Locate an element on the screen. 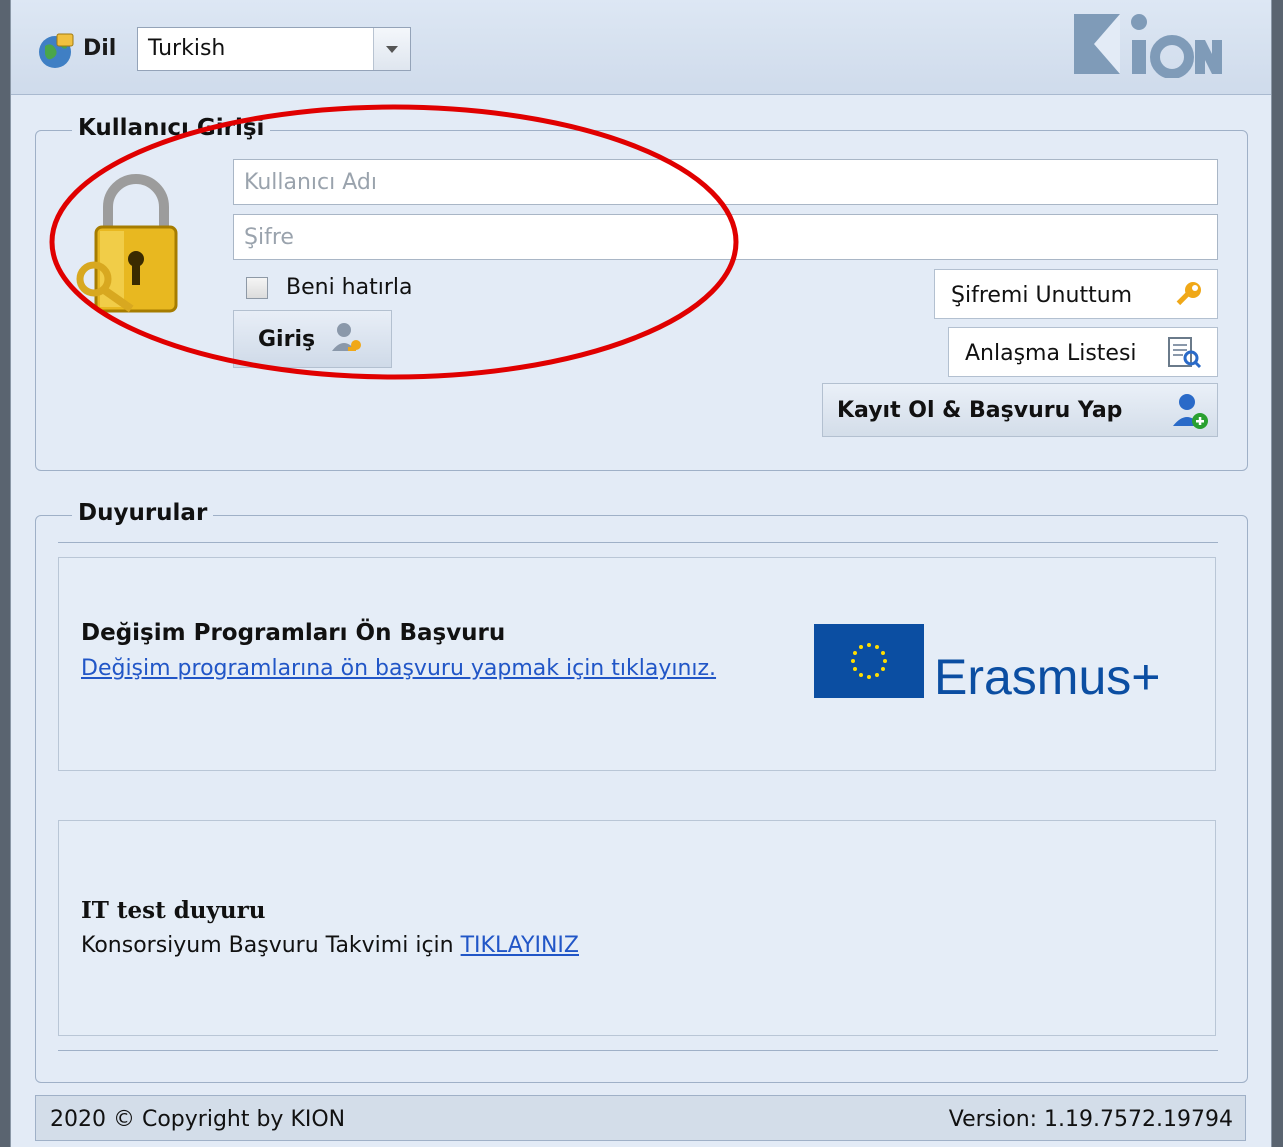 The image size is (1283, 1147). remember-checkbox is located at coordinates (257, 288).